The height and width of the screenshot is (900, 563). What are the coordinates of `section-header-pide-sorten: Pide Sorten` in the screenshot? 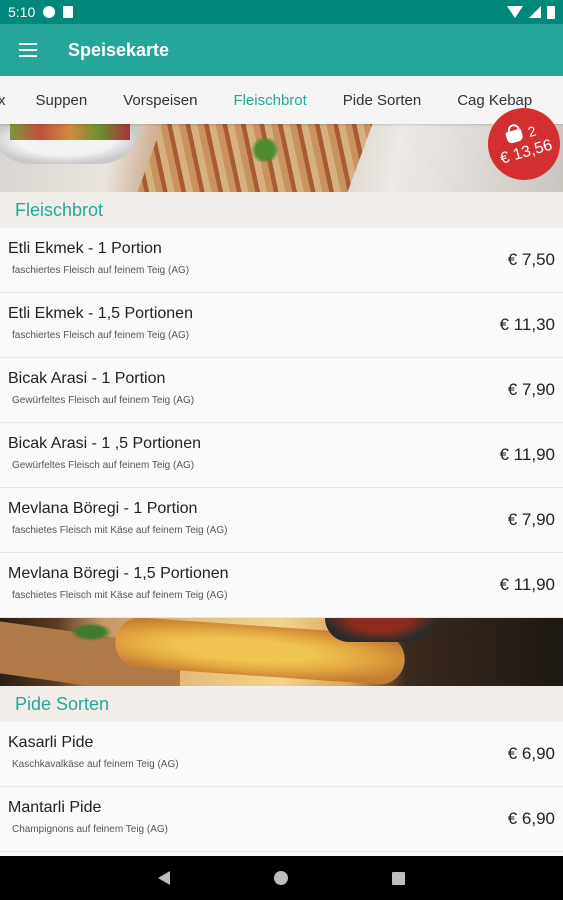 It's located at (281, 704).